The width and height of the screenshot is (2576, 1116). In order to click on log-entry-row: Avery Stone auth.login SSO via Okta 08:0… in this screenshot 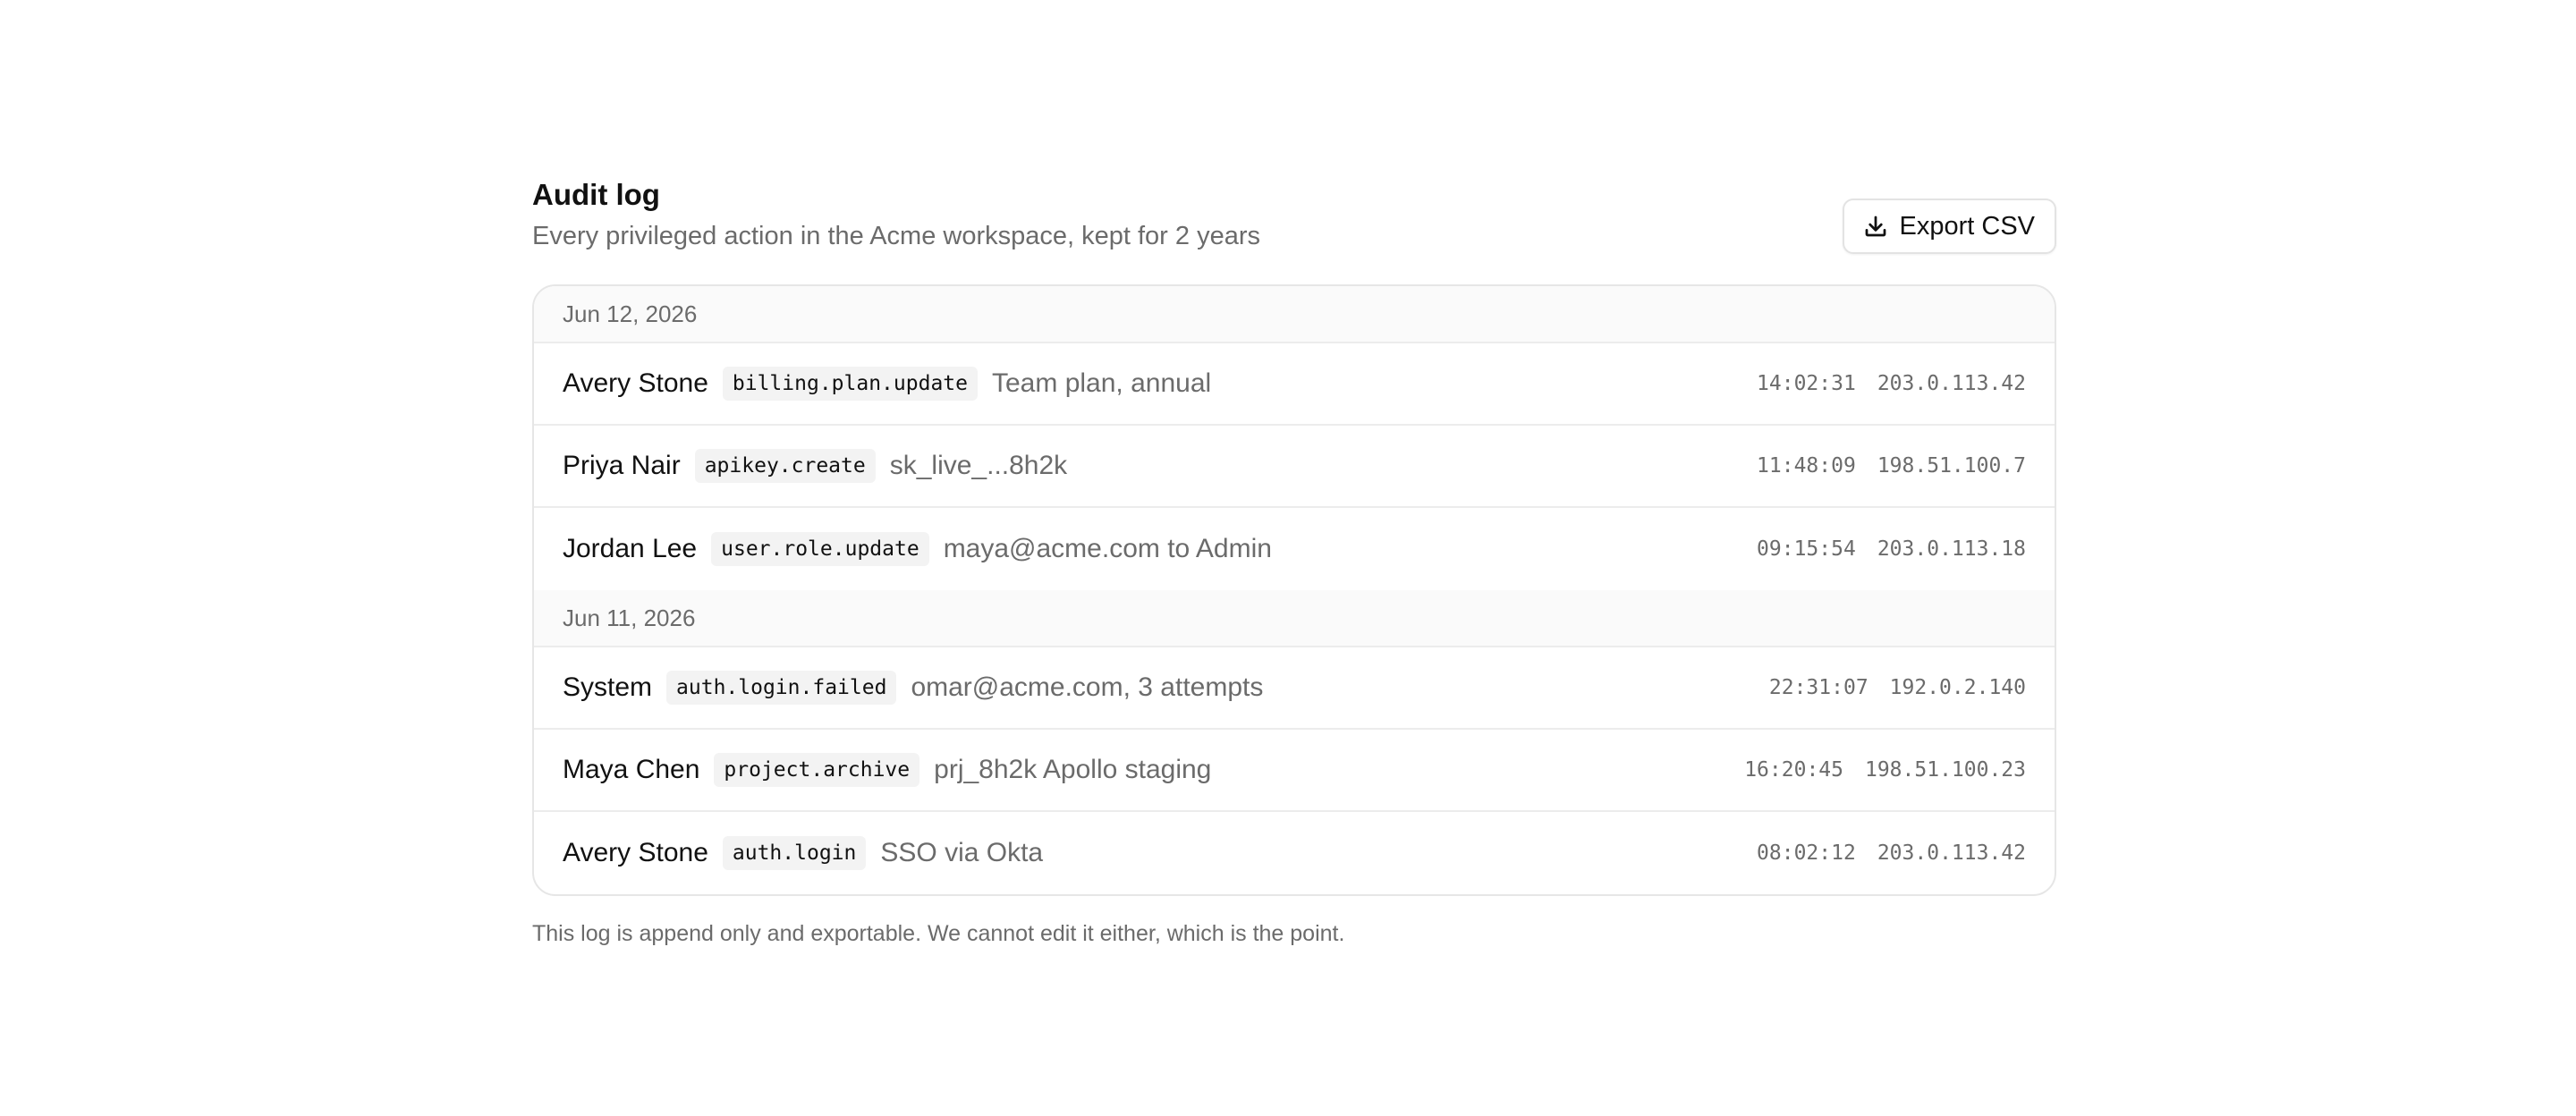, I will do `click(1294, 853)`.